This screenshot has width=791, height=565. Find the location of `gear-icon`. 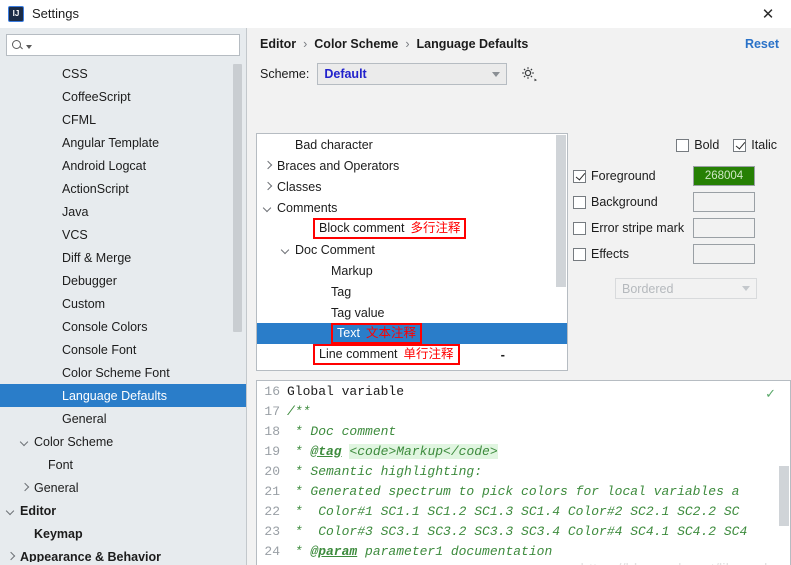

gear-icon is located at coordinates (529, 74).